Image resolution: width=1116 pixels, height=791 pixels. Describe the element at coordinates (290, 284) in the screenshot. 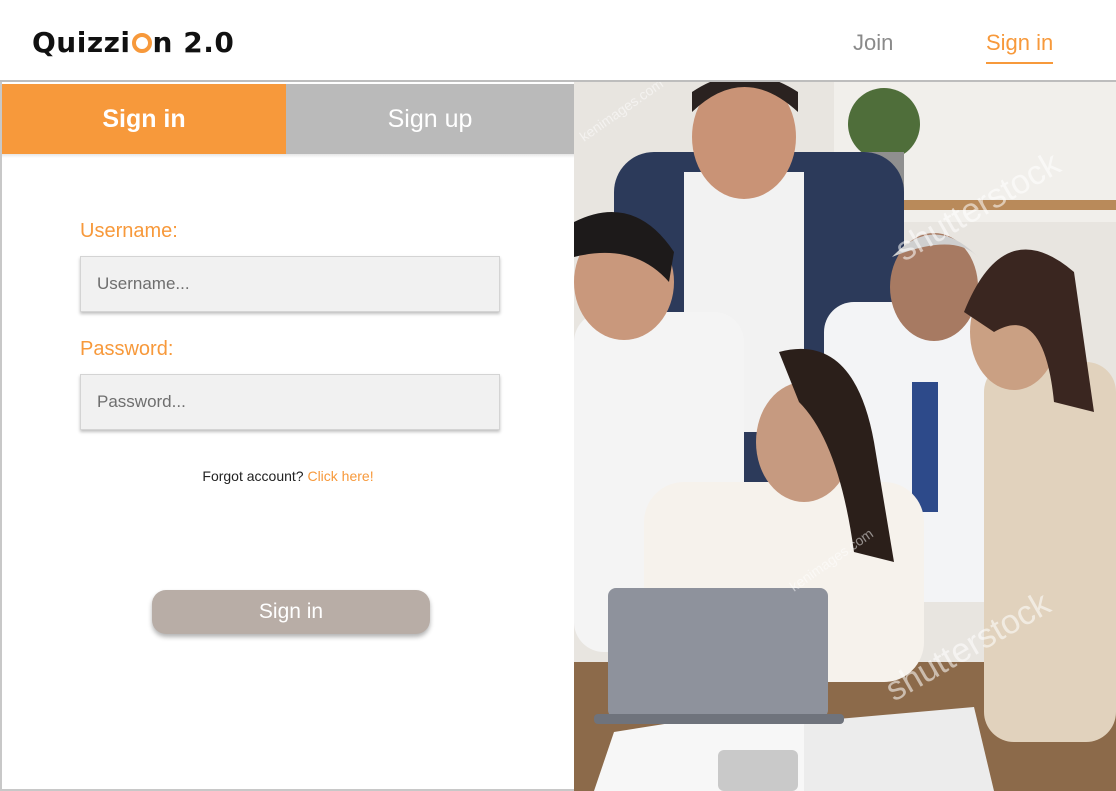

I see `username-input` at that location.